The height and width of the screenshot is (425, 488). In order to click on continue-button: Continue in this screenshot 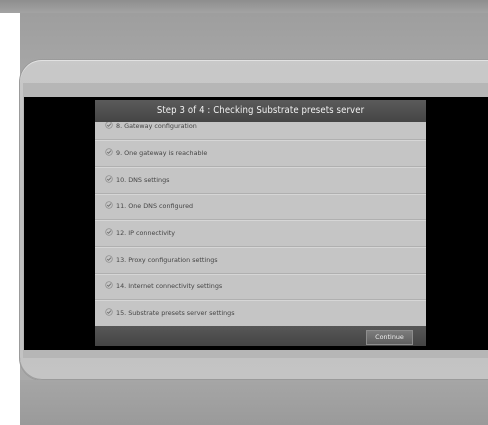, I will do `click(389, 337)`.